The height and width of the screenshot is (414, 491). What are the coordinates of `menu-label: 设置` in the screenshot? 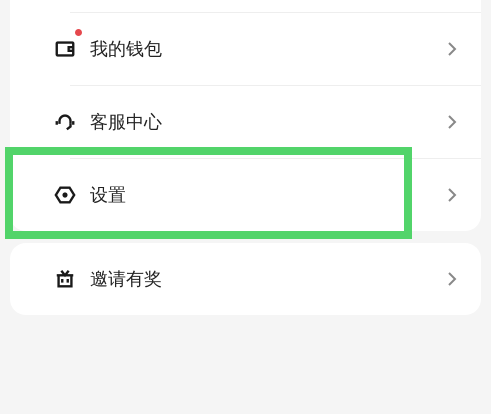 It's located at (108, 195).